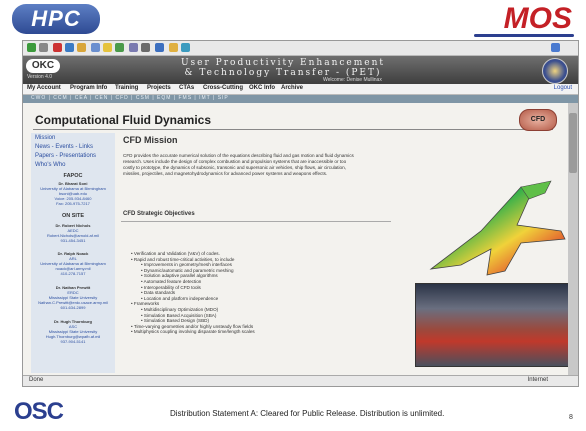  Describe the element at coordinates (283, 63) in the screenshot. I see `site-title-line1: User Productivity Enhancement` at that location.